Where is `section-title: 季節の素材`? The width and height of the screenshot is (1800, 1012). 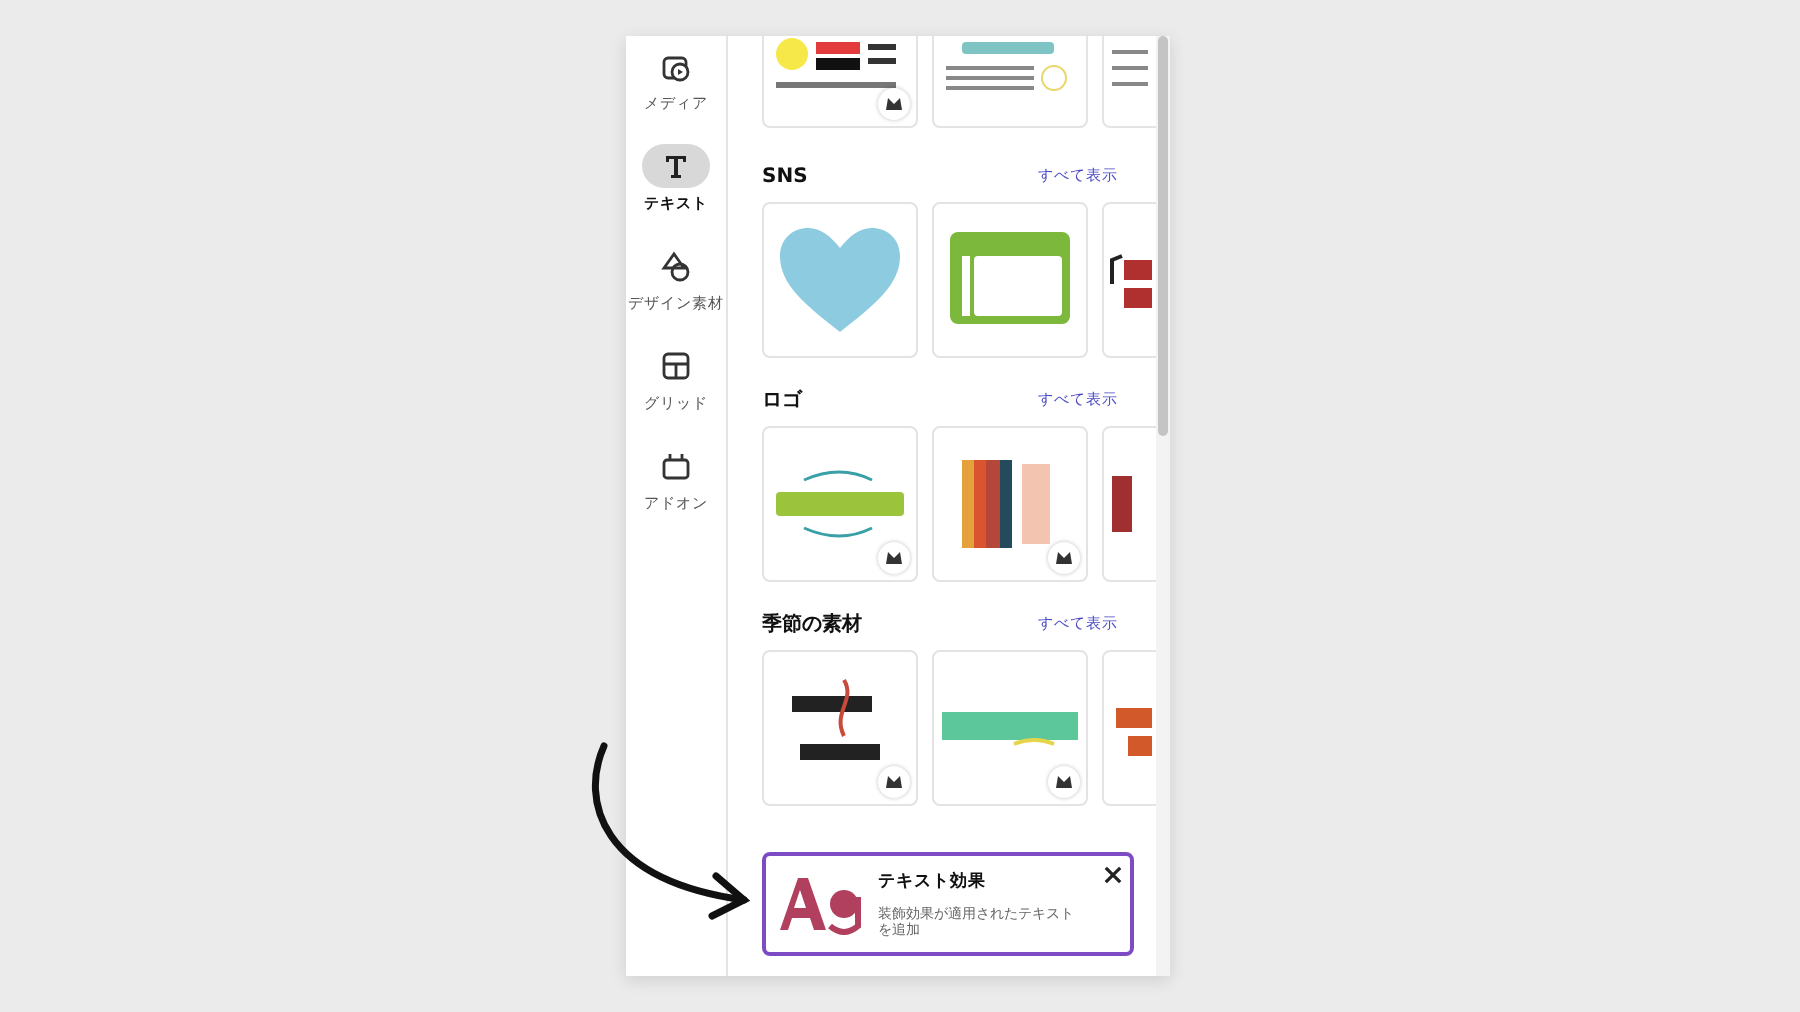 section-title: 季節の素材 is located at coordinates (812, 624).